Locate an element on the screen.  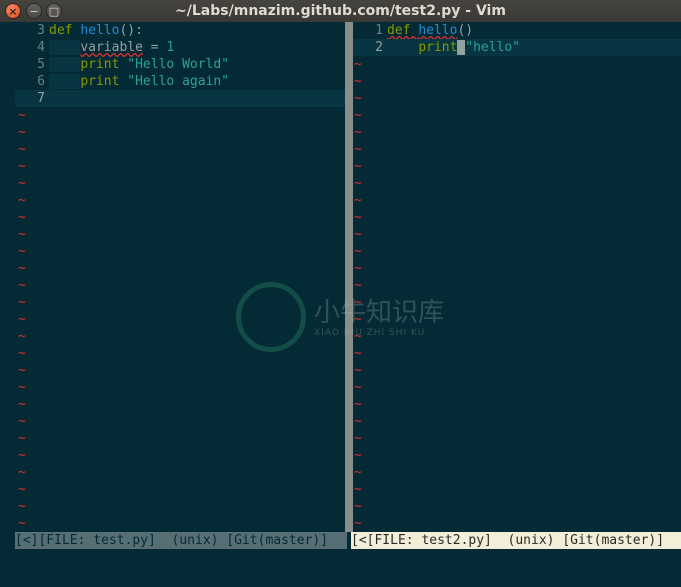
code-token: "Hello again" is located at coordinates (178, 81).